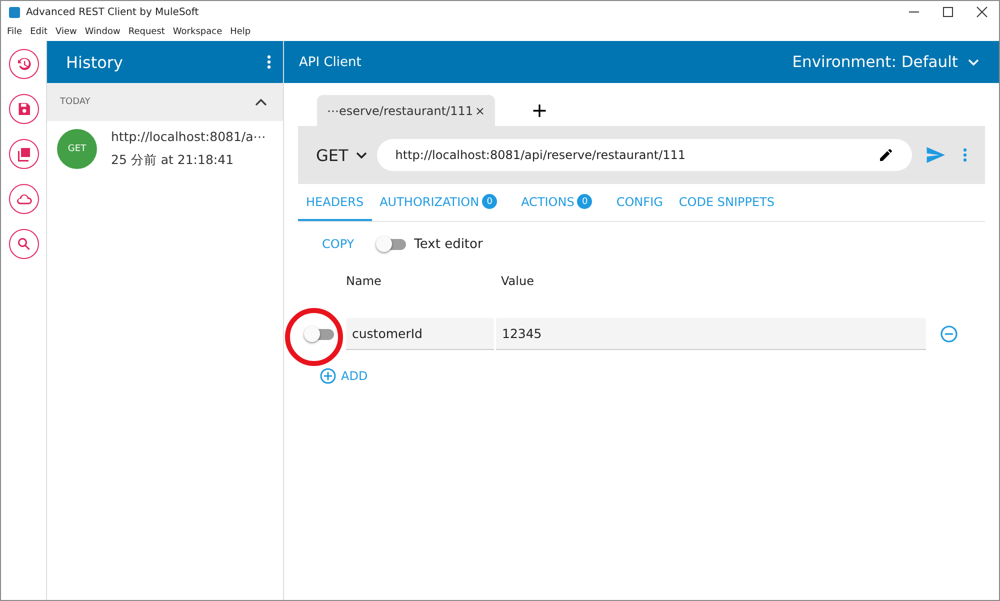 This screenshot has width=1000, height=601. What do you see at coordinates (949, 334) in the screenshot?
I see `remove-icon` at bounding box center [949, 334].